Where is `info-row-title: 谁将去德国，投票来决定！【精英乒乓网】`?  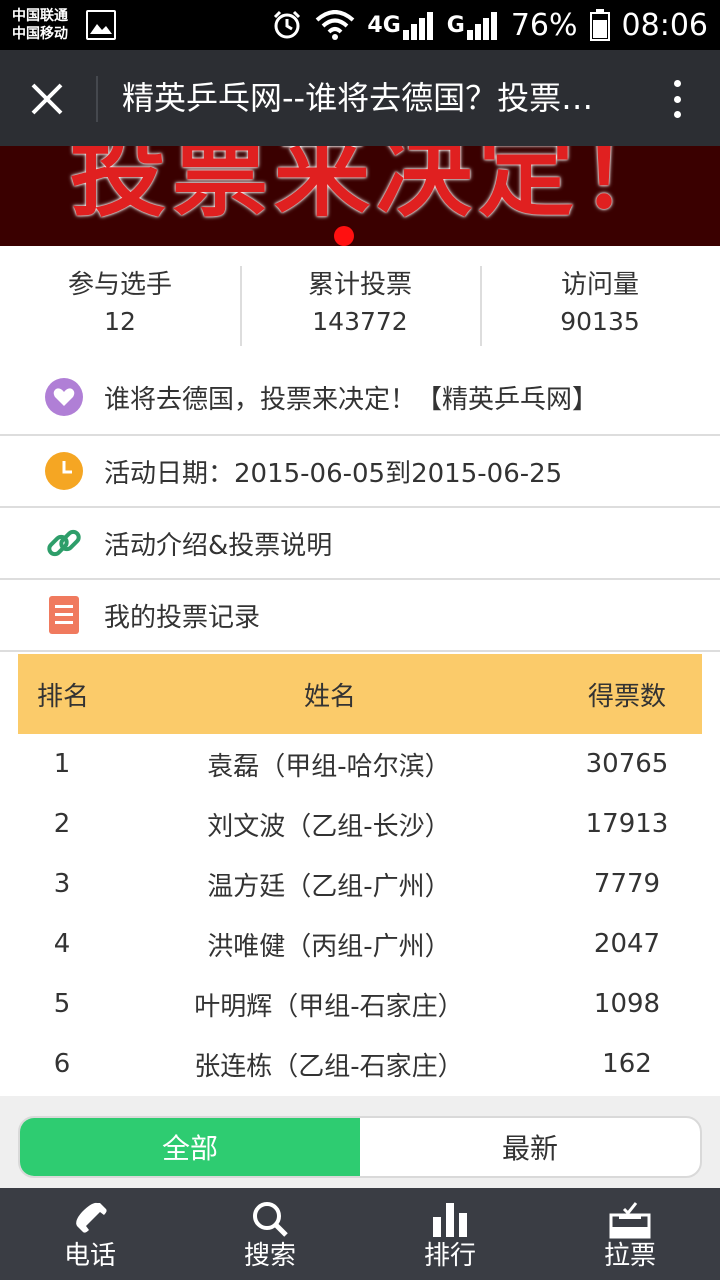 info-row-title: 谁将去德国，投票来决定！【精英乒乓网】 is located at coordinates (360, 398).